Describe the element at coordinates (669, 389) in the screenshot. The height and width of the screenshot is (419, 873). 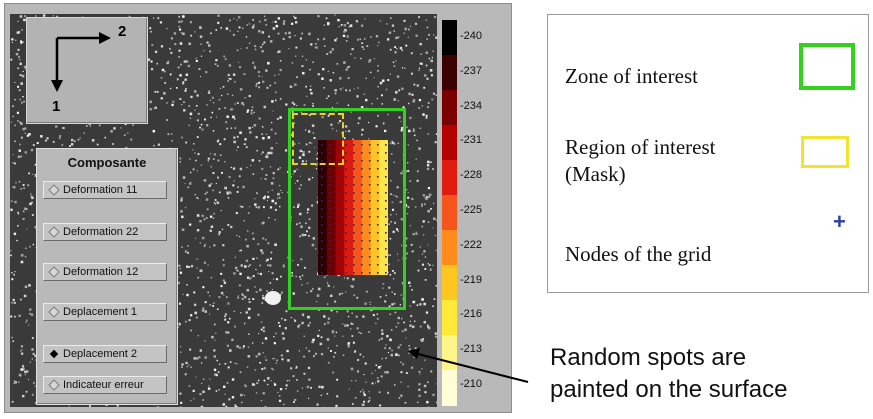
I see `annotation-line2: painted on the surface` at that location.